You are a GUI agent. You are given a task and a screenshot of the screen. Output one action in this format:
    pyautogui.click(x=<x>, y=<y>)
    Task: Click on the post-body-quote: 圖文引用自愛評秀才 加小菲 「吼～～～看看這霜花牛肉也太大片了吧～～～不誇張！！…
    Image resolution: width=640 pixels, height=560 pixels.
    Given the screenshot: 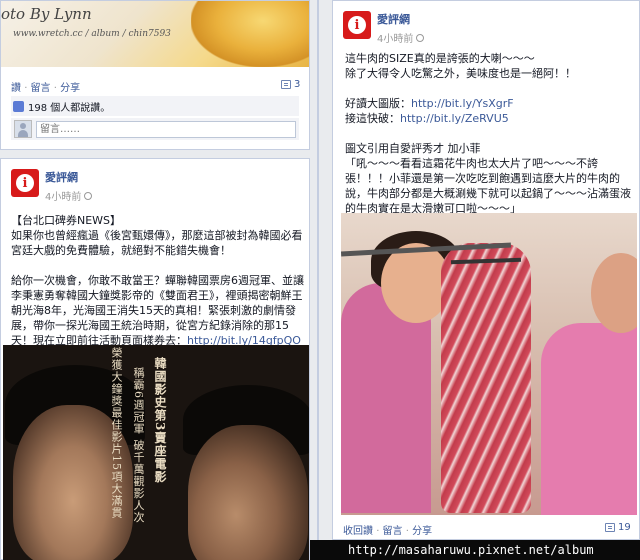 What is the action you would take?
    pyautogui.click(x=488, y=178)
    